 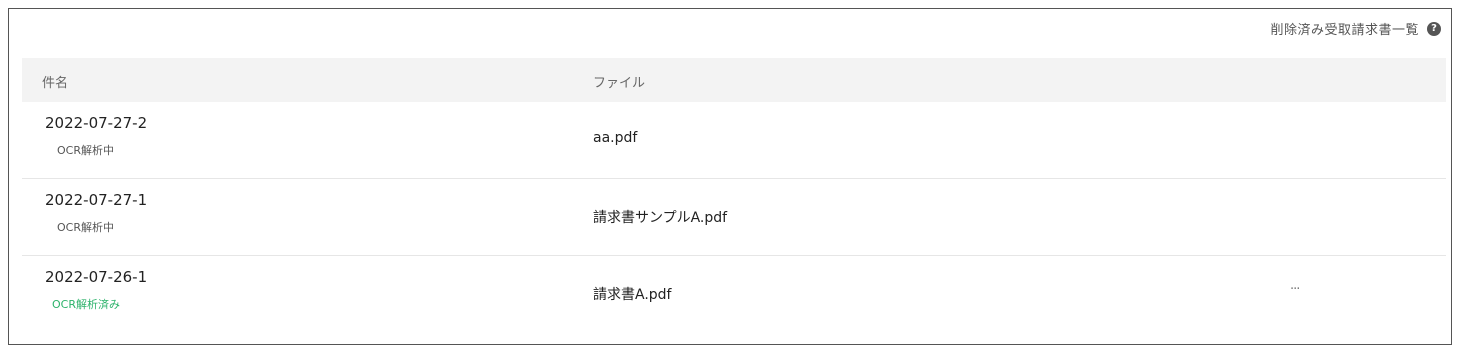 I want to click on subject-cell: 2022-07-26-1 OCR解析済み, so click(x=96, y=290).